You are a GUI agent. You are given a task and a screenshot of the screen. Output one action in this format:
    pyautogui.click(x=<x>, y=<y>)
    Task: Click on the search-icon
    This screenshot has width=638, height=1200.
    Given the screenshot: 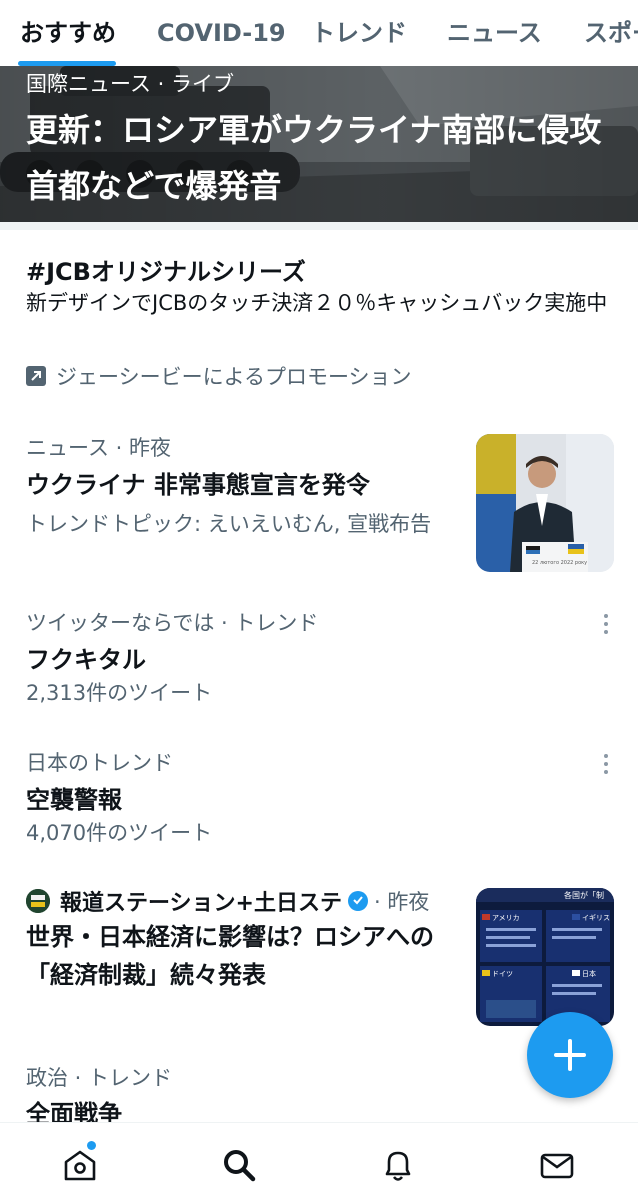 What is the action you would take?
    pyautogui.click(x=239, y=1165)
    